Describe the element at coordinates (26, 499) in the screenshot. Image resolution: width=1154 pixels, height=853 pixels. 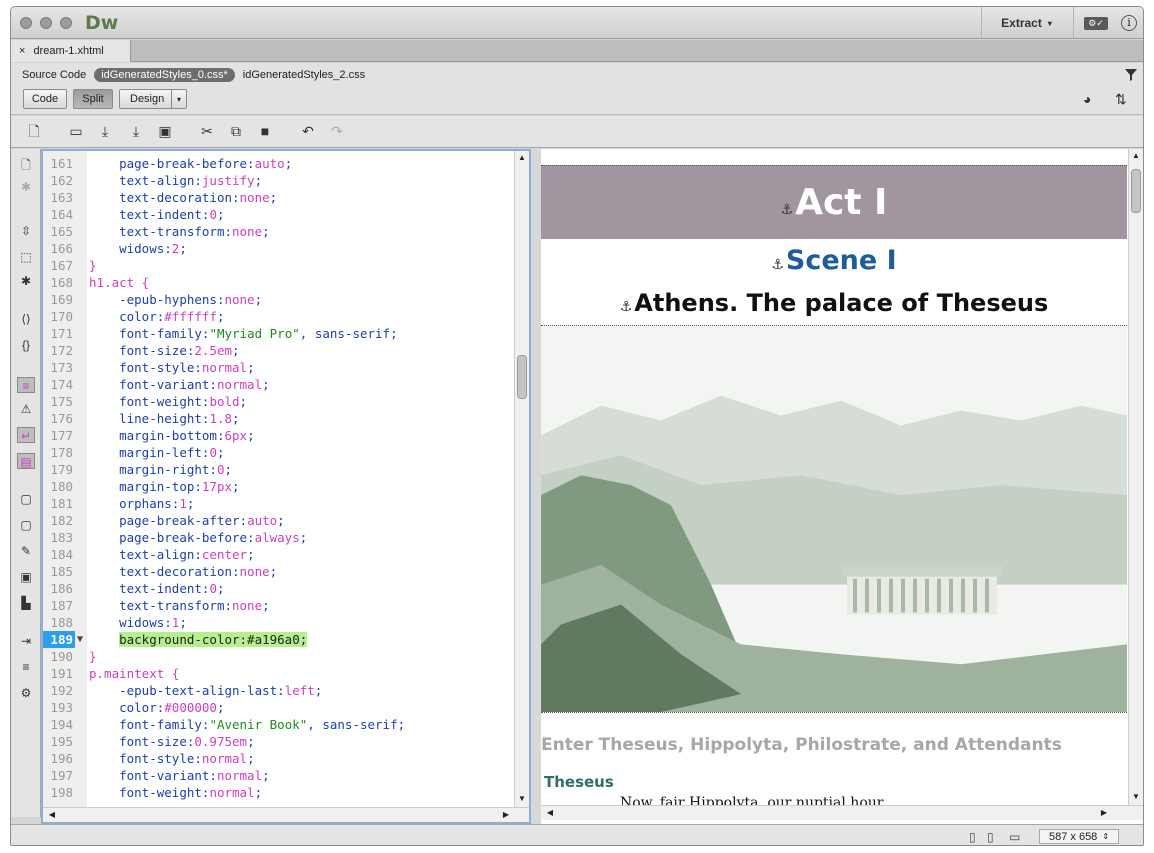
I see `apply-comment-icon: ▢` at that location.